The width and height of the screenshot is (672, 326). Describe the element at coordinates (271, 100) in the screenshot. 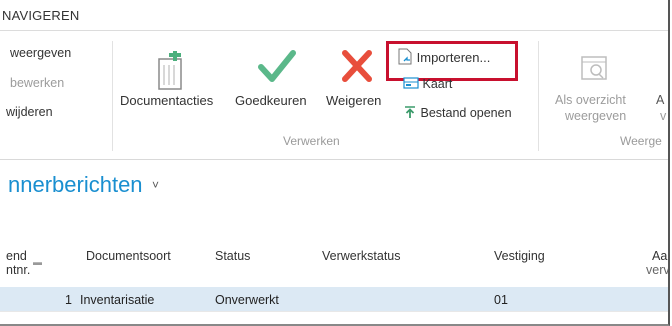

I see `goedkeuren-label: Goedkeuren` at that location.